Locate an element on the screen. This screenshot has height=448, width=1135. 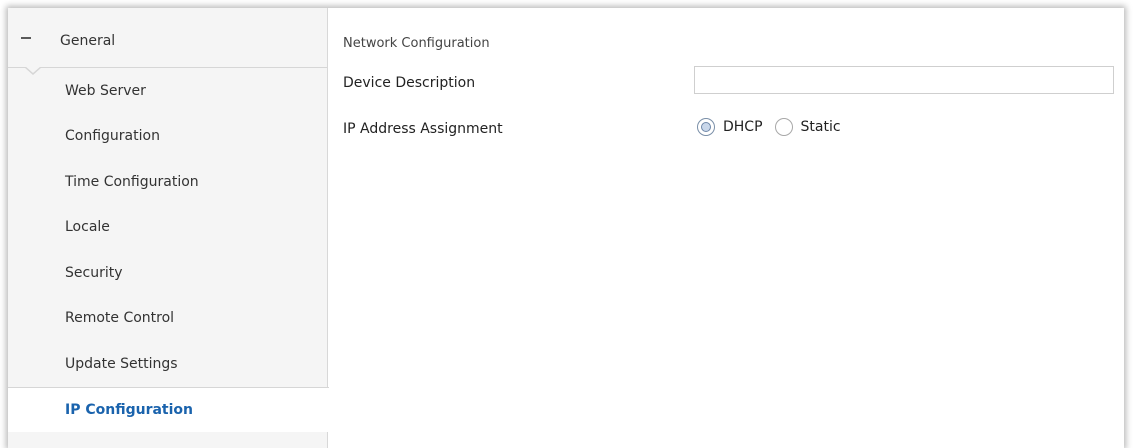
radio-checked-icon is located at coordinates (706, 127).